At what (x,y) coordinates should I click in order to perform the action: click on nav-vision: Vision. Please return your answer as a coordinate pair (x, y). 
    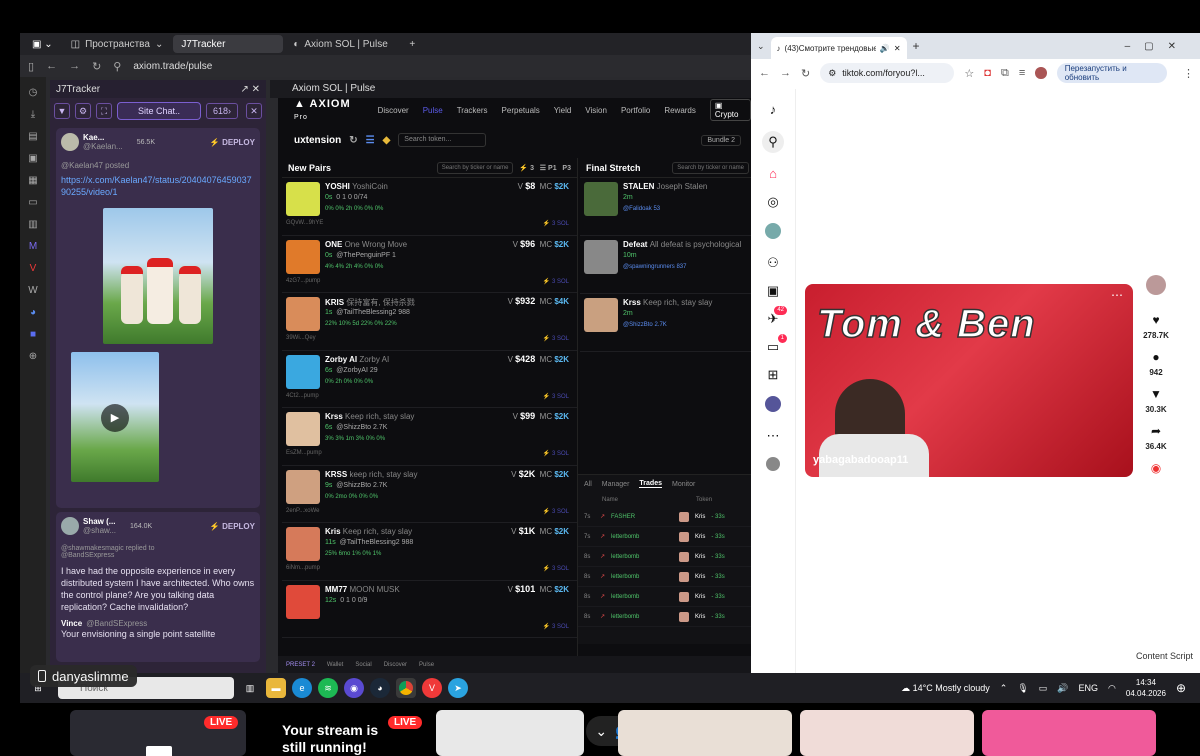
    Looking at the image, I should click on (596, 110).